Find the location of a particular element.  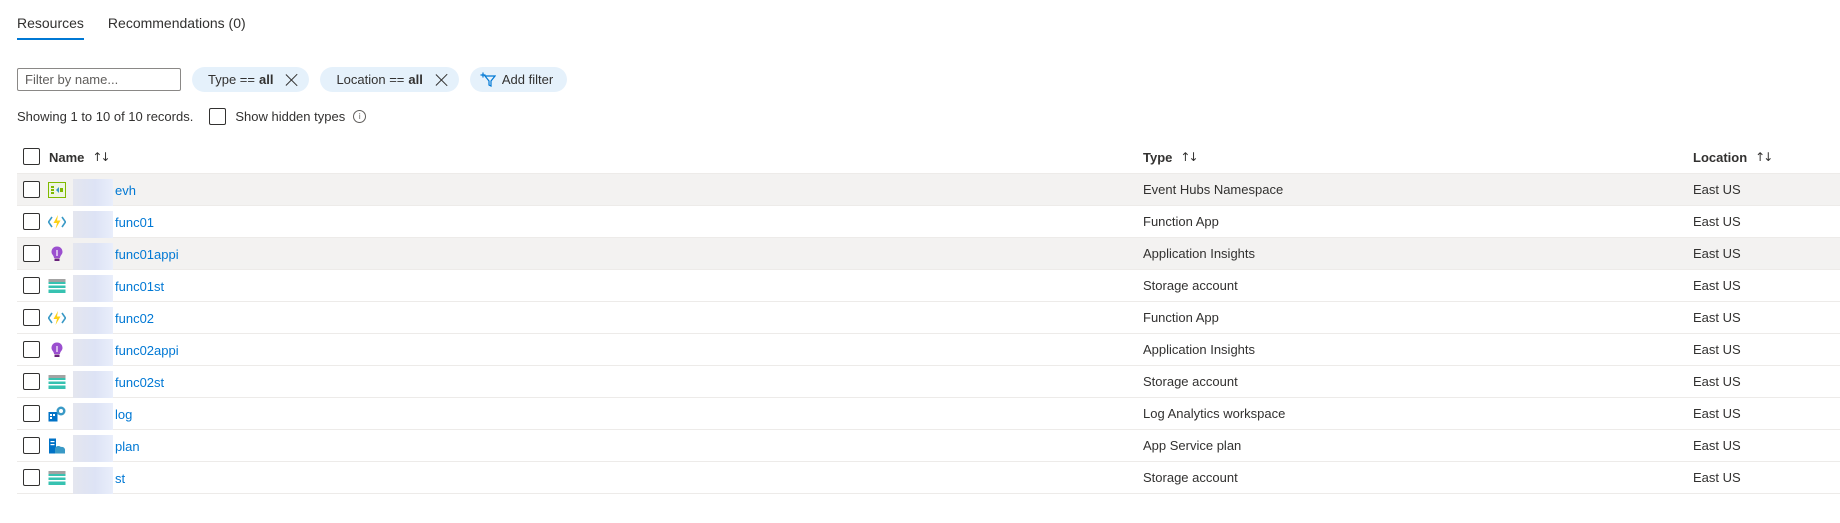

table-row: evh Event Hubs Namespace East US is located at coordinates (928, 190).